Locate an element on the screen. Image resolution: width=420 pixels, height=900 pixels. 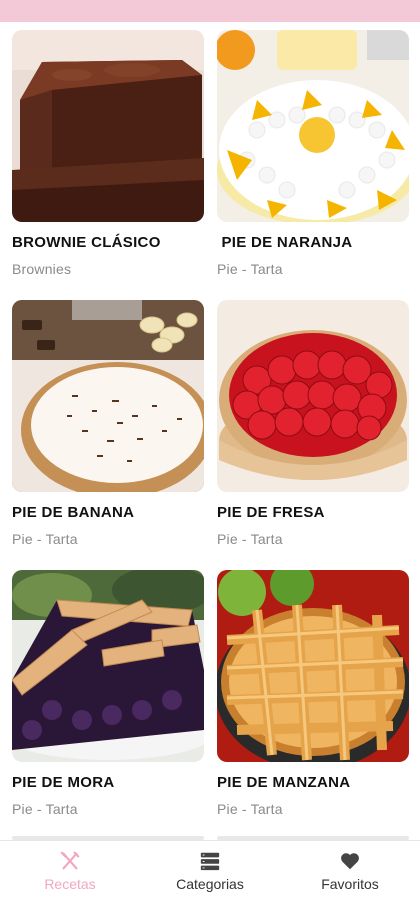
recipe-title: PIE DE NARANJA is located at coordinates (285, 242).